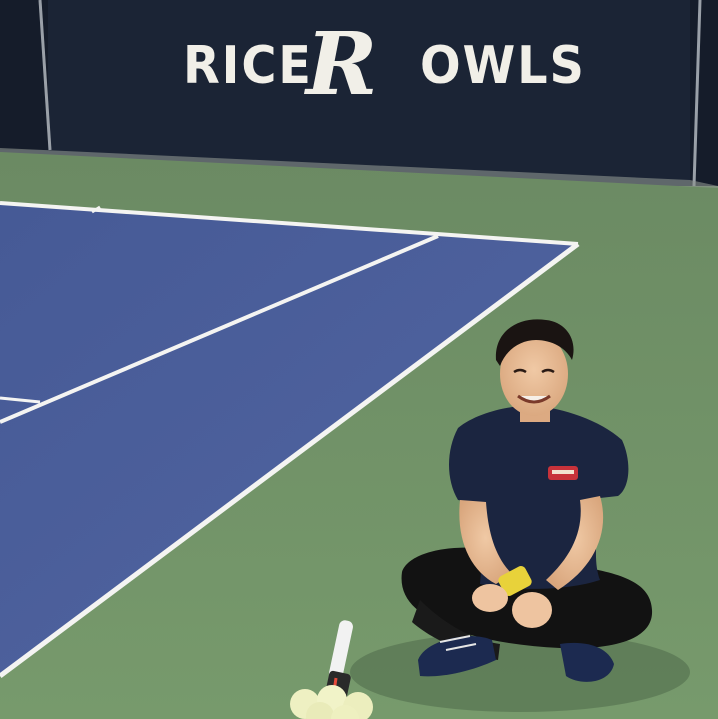  What do you see at coordinates (248, 66) in the screenshot?
I see `banner-text-rice: RICE` at bounding box center [248, 66].